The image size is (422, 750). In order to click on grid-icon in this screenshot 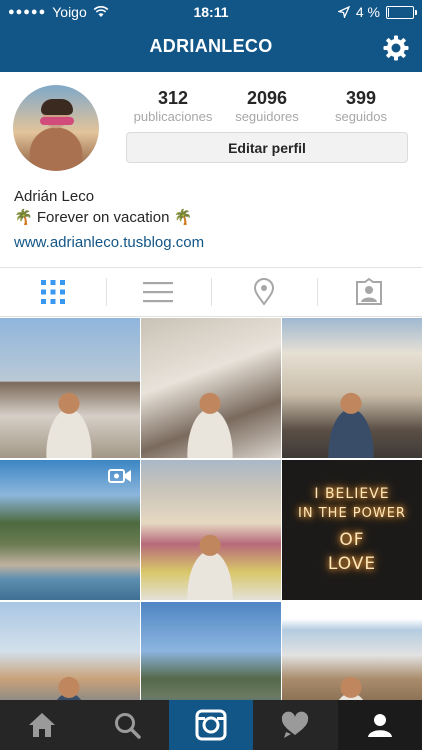, I will do `click(52, 292)`.